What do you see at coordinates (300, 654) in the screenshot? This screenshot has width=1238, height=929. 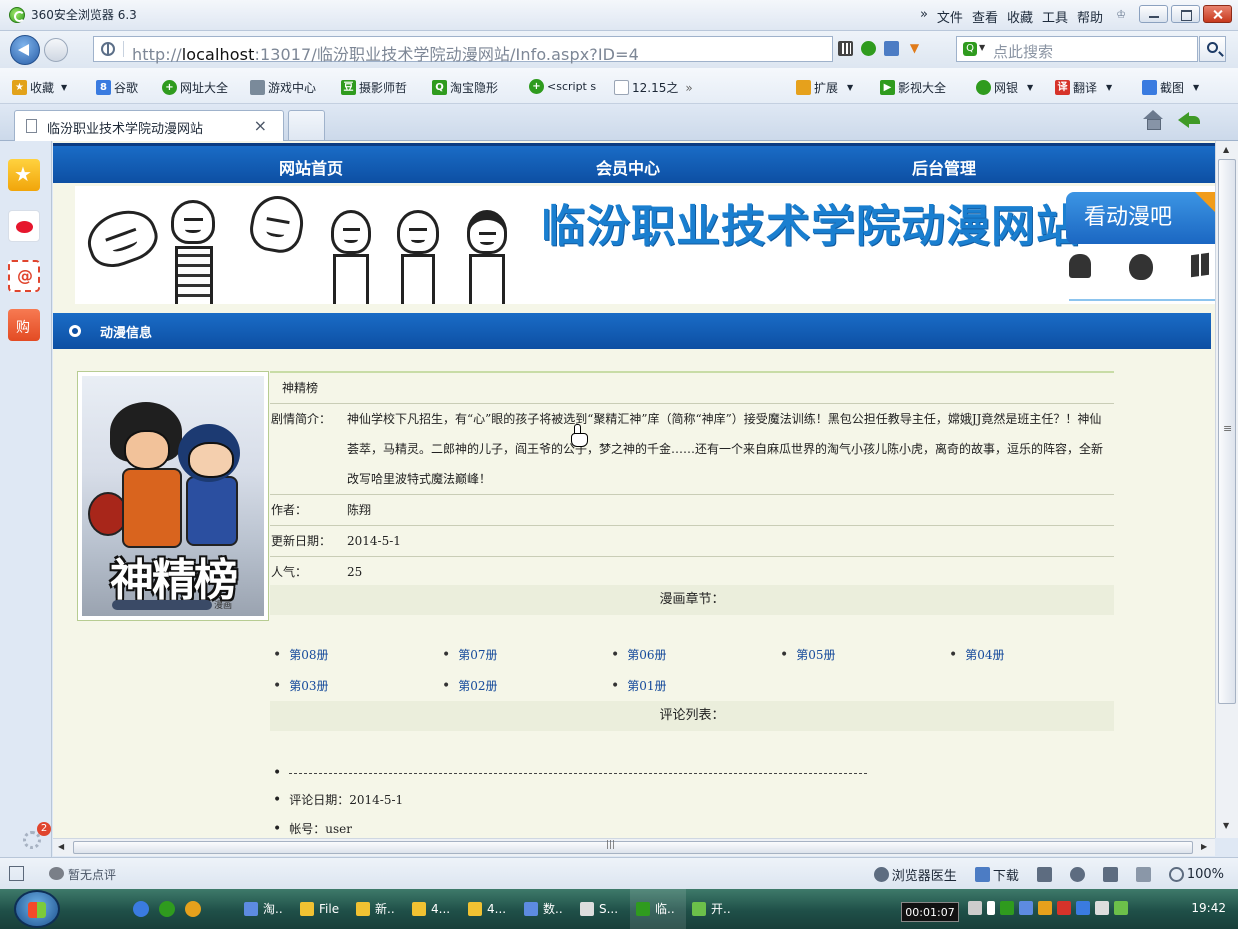 I see `chapter-link: 第08册` at bounding box center [300, 654].